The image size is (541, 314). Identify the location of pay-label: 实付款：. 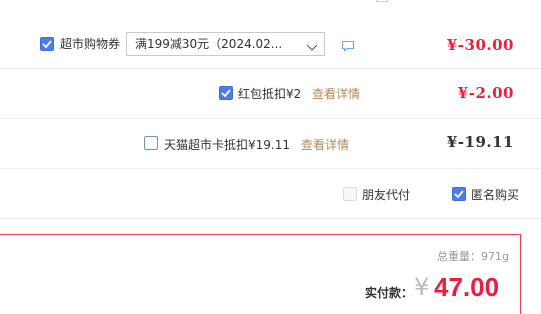
(389, 293).